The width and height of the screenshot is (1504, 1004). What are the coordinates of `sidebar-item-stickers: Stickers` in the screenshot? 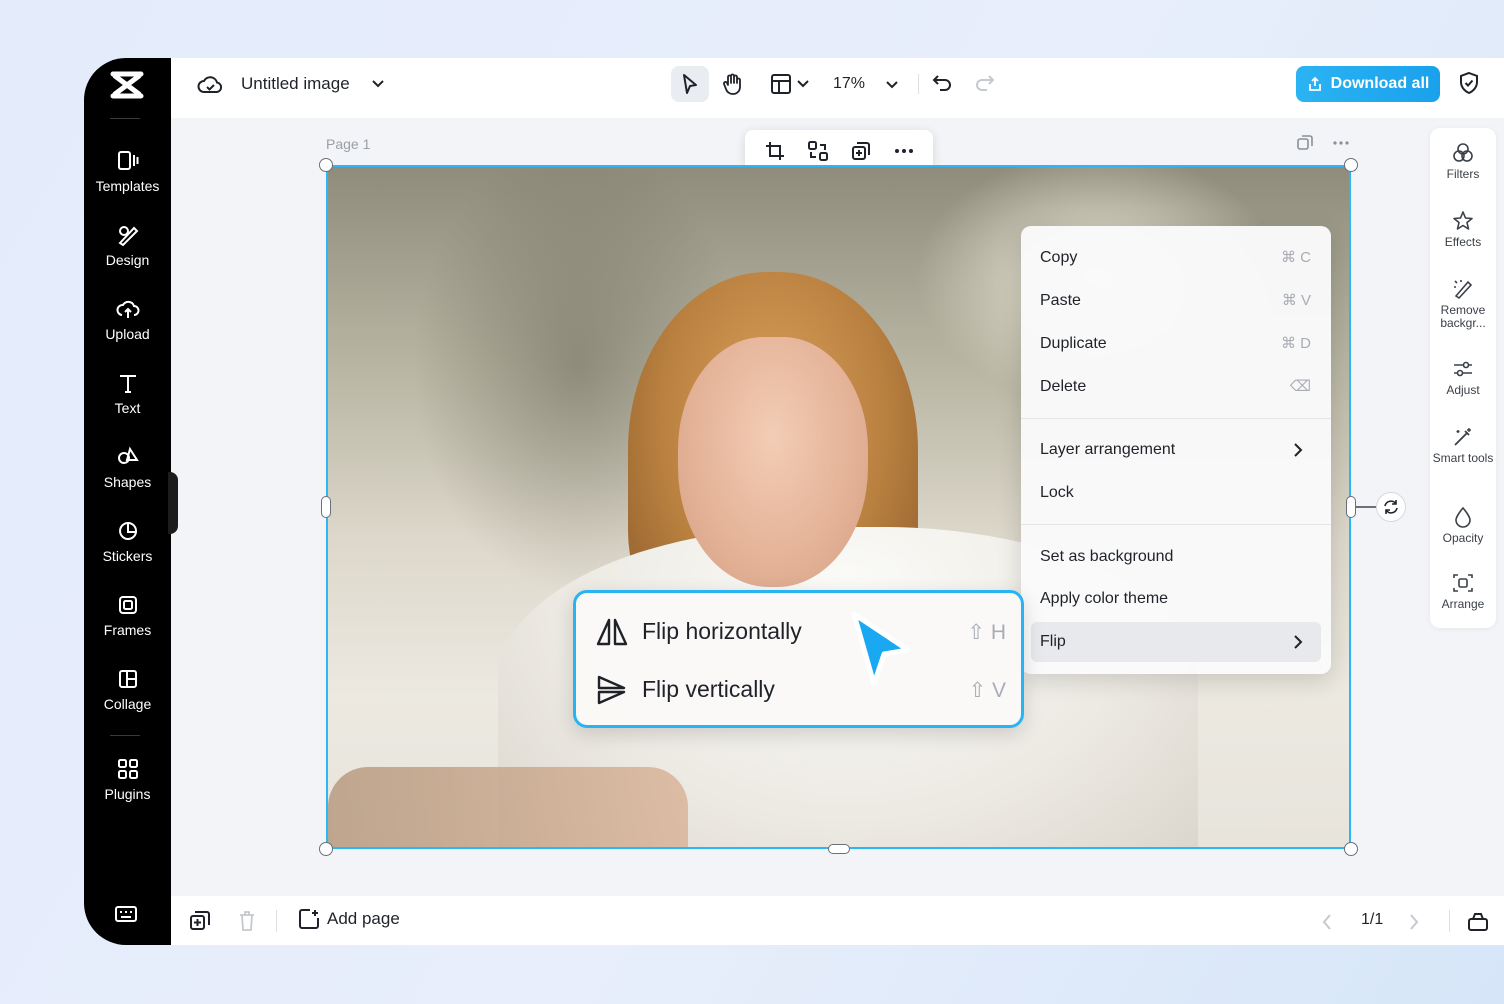 It's located at (127, 542).